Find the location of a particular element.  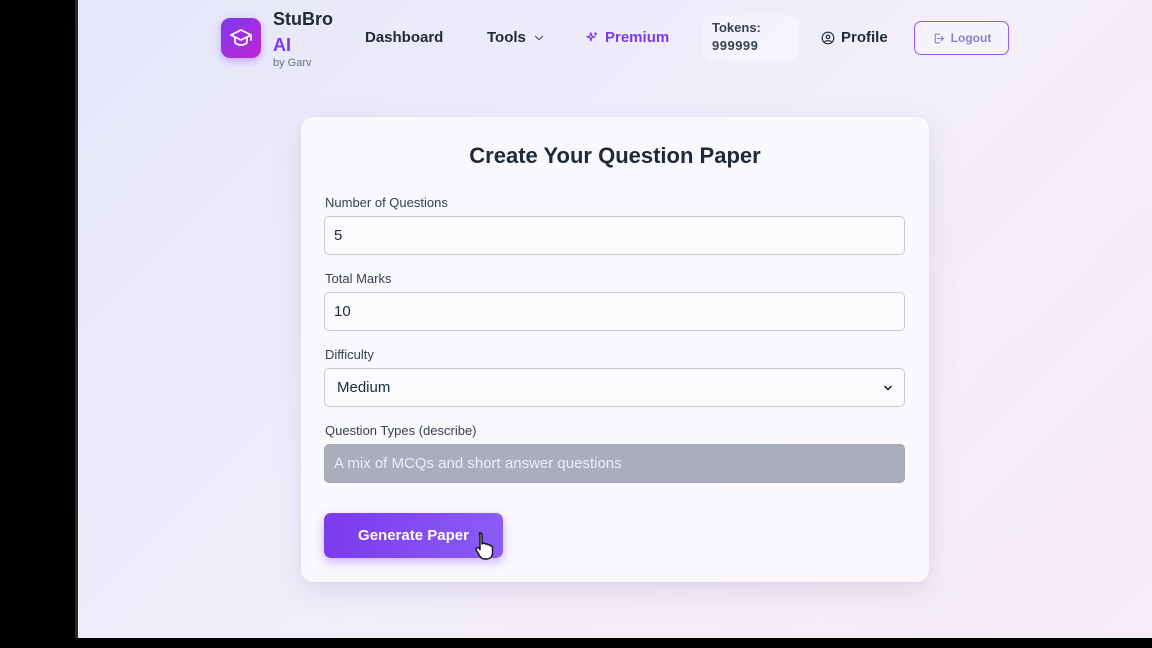

nav-profile-link: Profile is located at coordinates (854, 38).